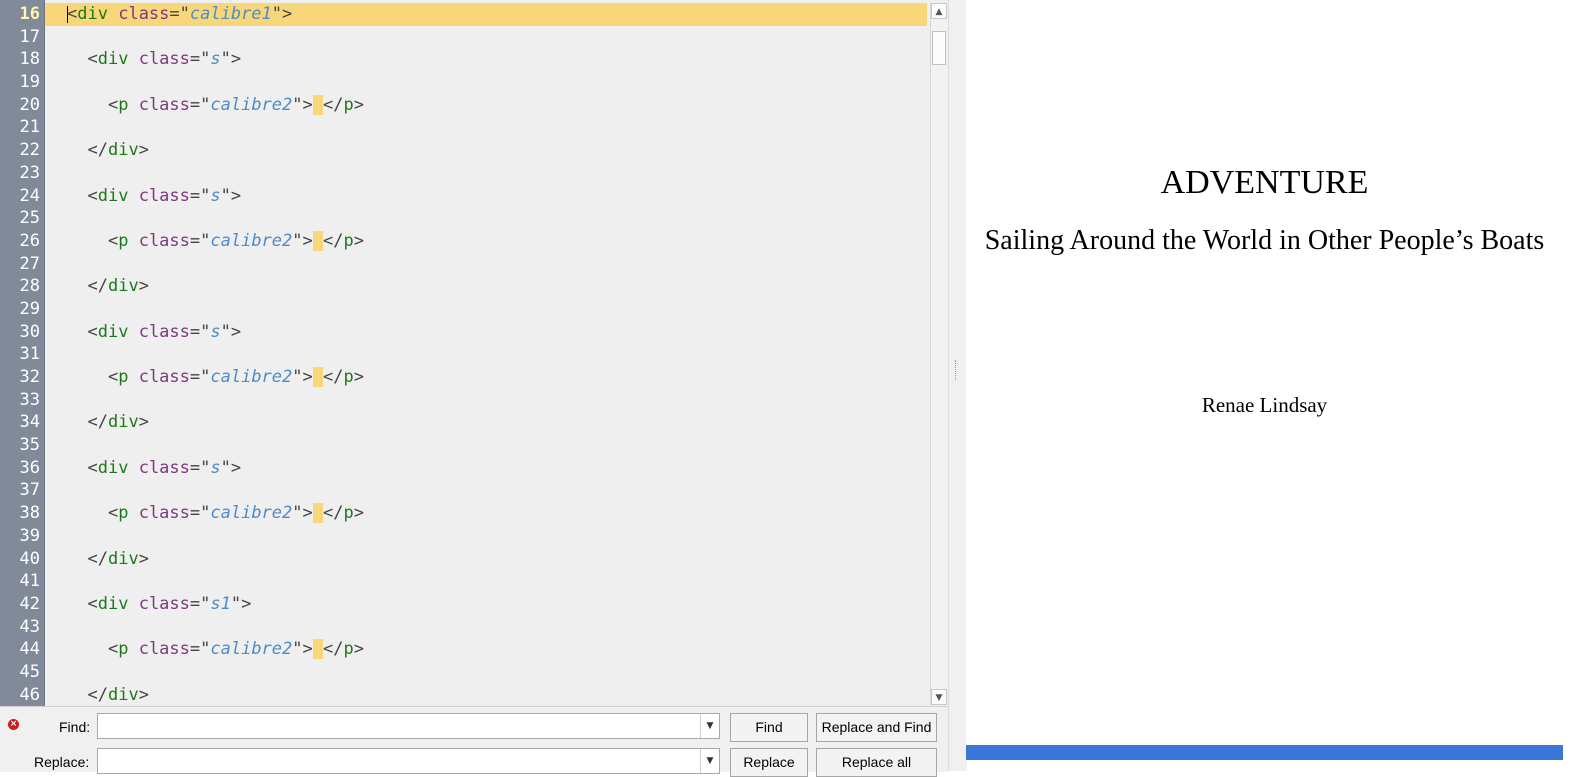  Describe the element at coordinates (473, 422) in the screenshot. I see `code-line: 34 </div>` at that location.